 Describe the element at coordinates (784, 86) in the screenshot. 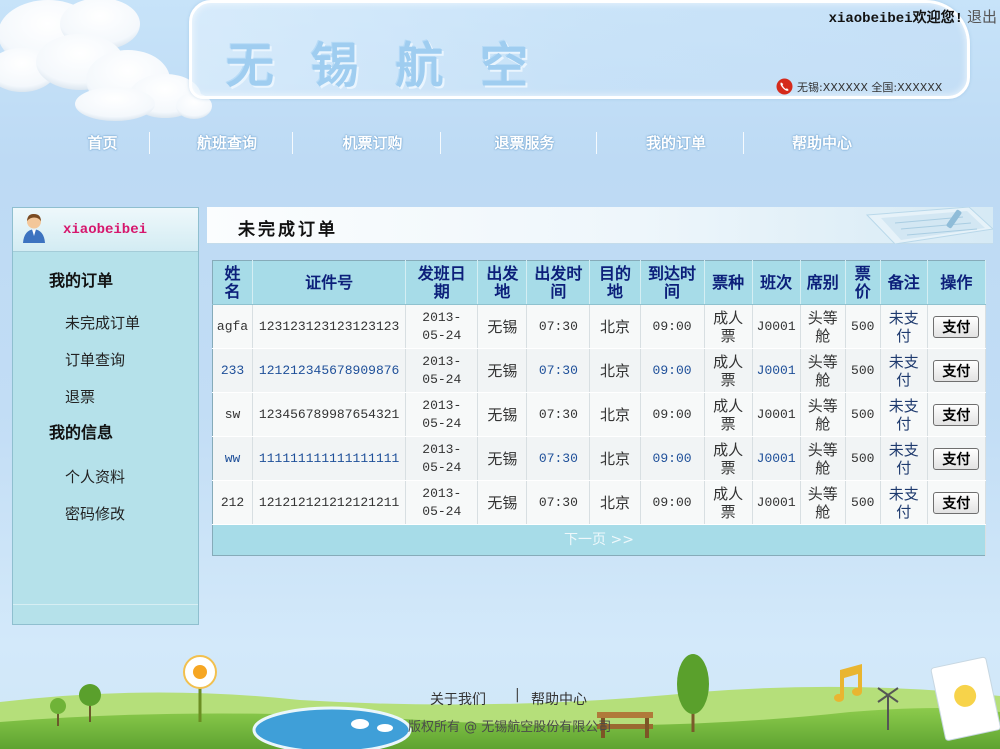

I see `phone-icon` at that location.